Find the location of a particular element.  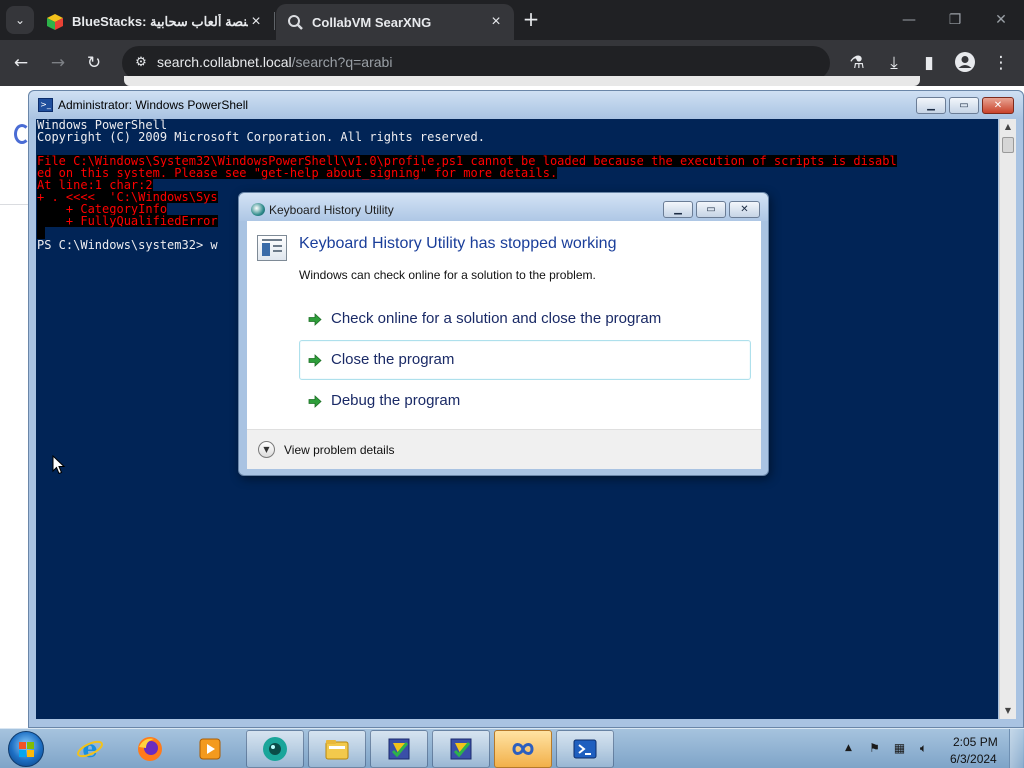

internet-explorer-icon: e is located at coordinates (90, 749).